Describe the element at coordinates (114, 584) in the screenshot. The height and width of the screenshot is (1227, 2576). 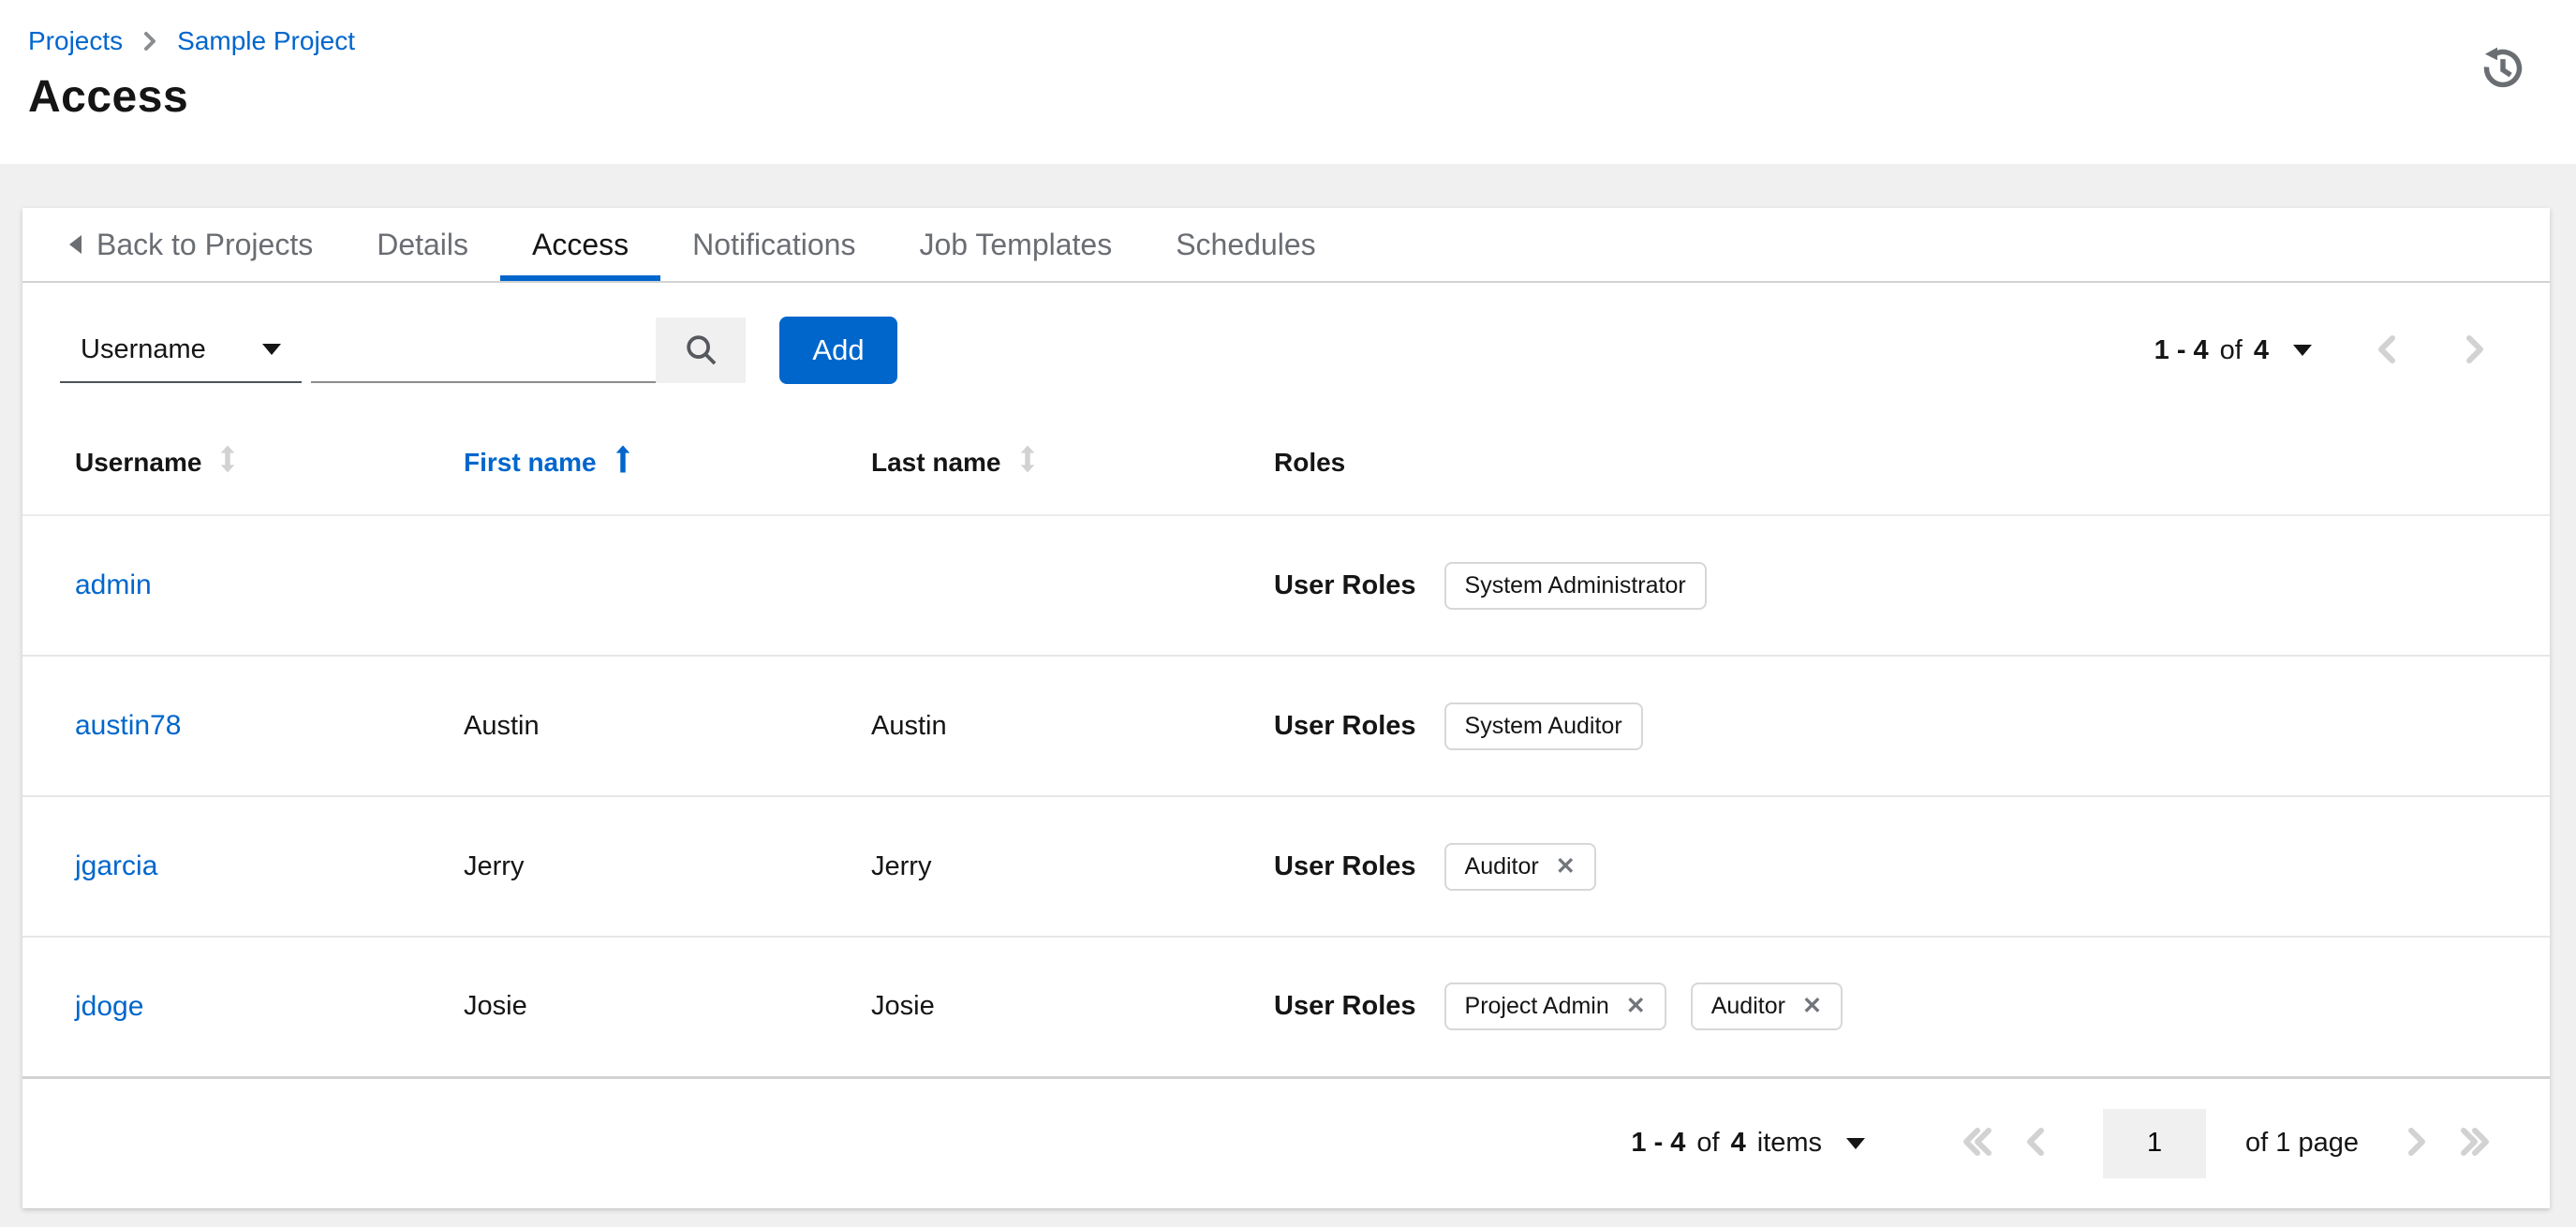
I see `username-link: admin` at that location.